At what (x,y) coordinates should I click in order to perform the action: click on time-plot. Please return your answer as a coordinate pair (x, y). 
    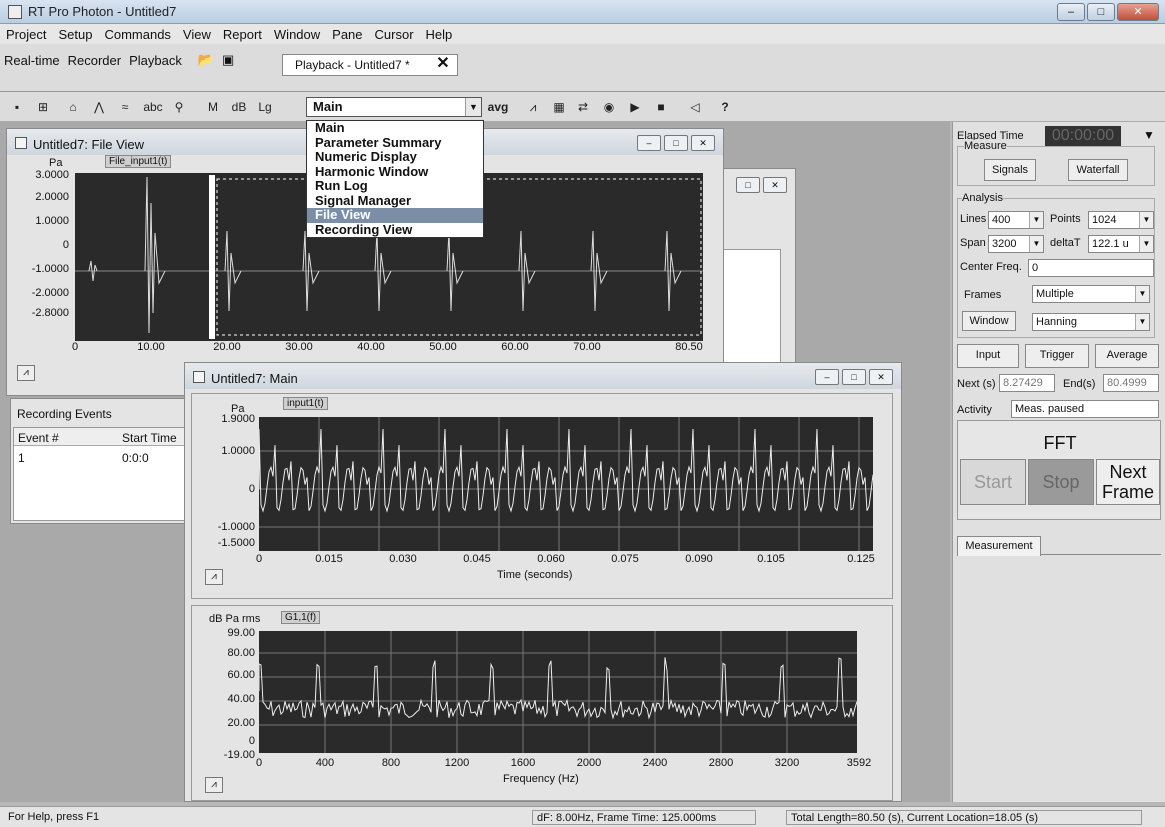
    Looking at the image, I should click on (566, 484).